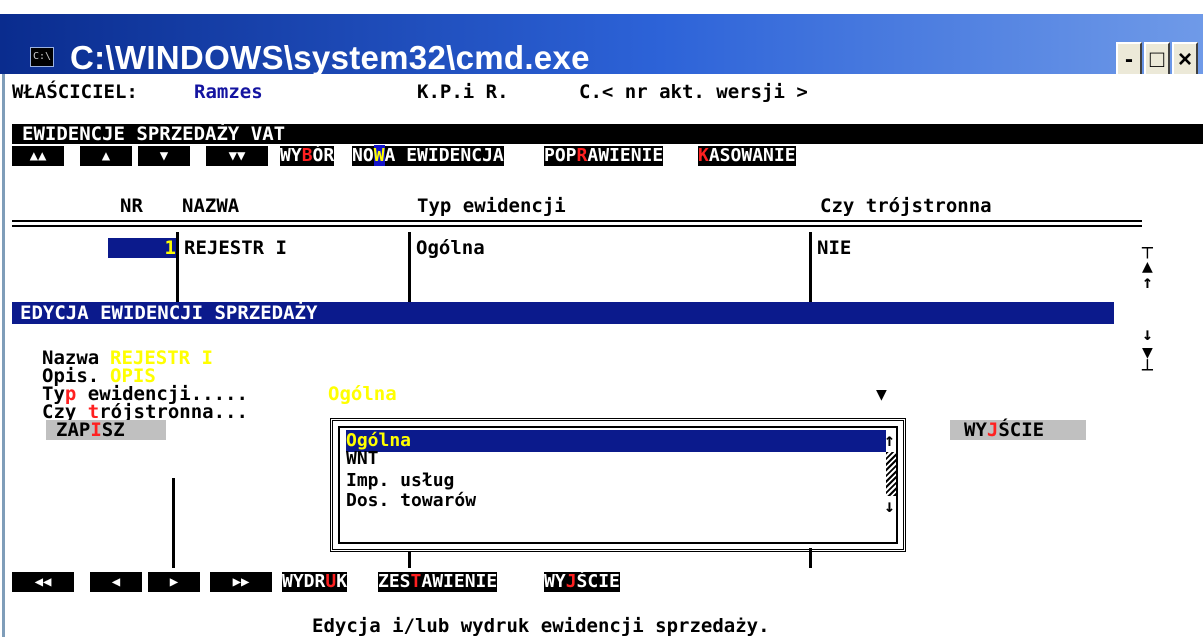 This screenshot has width=1203, height=637. What do you see at coordinates (131, 206) in the screenshot?
I see `header-nr: NR` at bounding box center [131, 206].